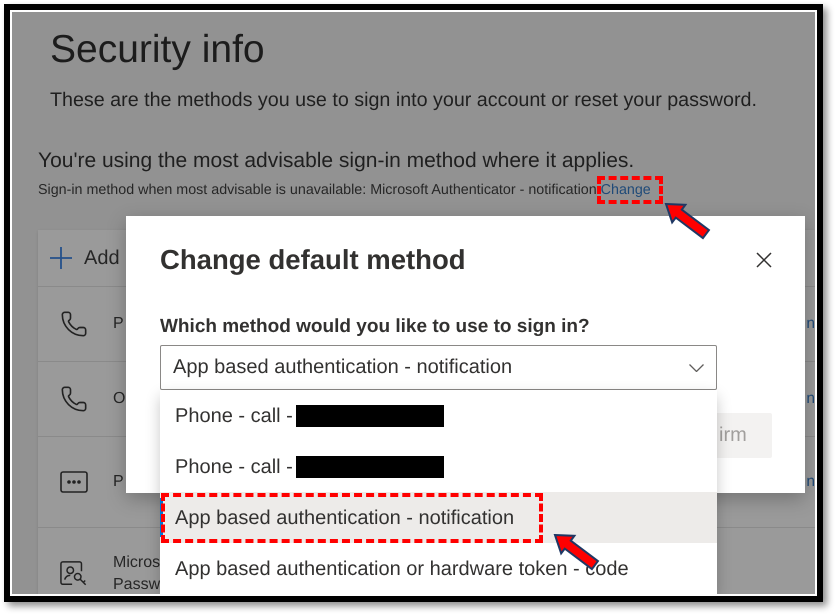 This screenshot has width=837, height=615. I want to click on page-subtitle: These are the methods you use to sign into your account or reset your password., so click(403, 100).